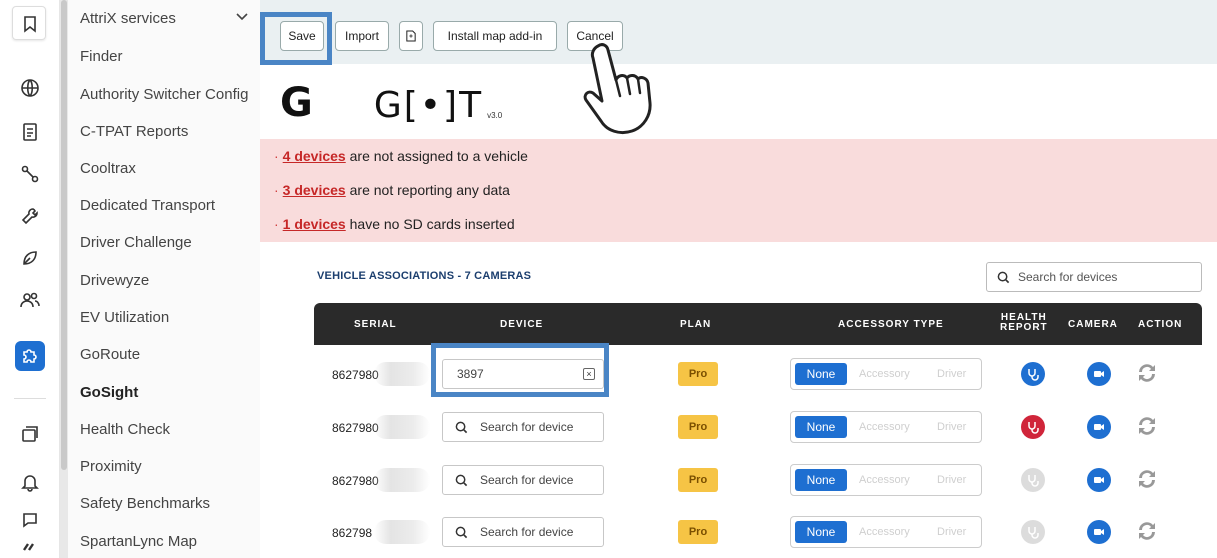 The image size is (1217, 558). What do you see at coordinates (362, 36) in the screenshot?
I see `import-button: Import` at bounding box center [362, 36].